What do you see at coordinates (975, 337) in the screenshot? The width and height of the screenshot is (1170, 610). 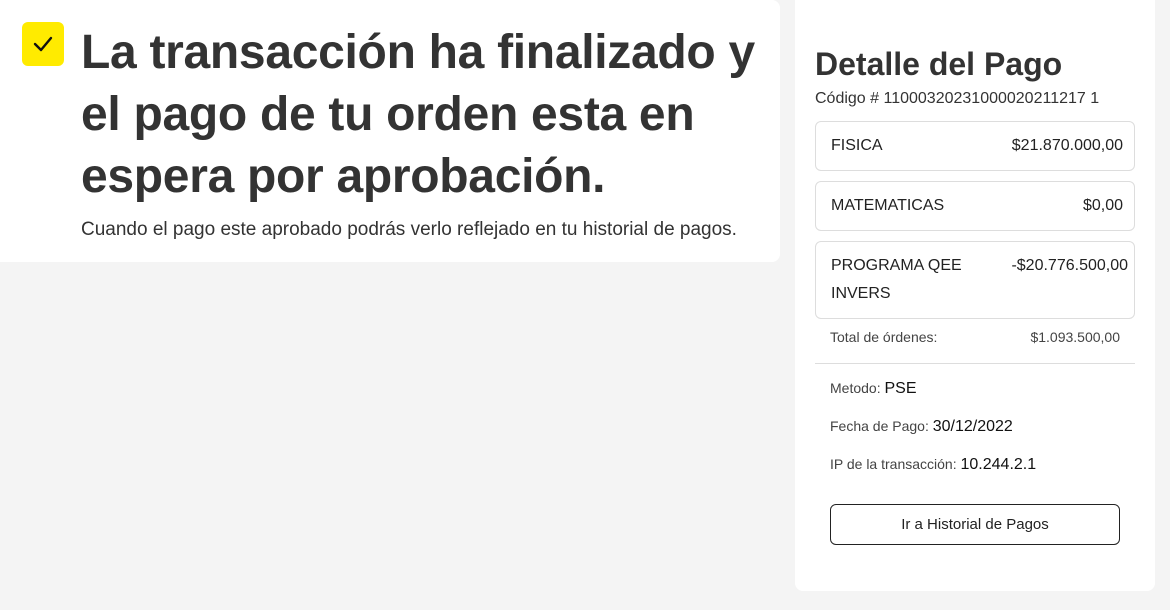 I see `orders-total: Total de órdenes: $1.093.500,00` at bounding box center [975, 337].